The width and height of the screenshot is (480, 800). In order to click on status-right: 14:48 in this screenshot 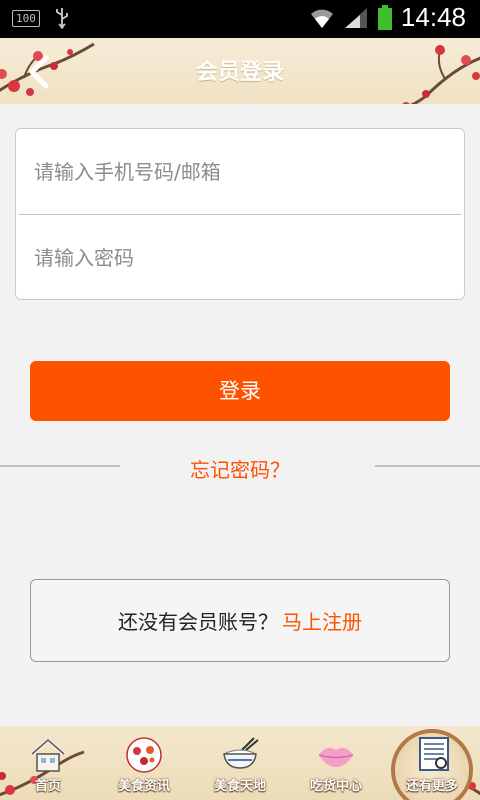, I will do `click(387, 17)`.